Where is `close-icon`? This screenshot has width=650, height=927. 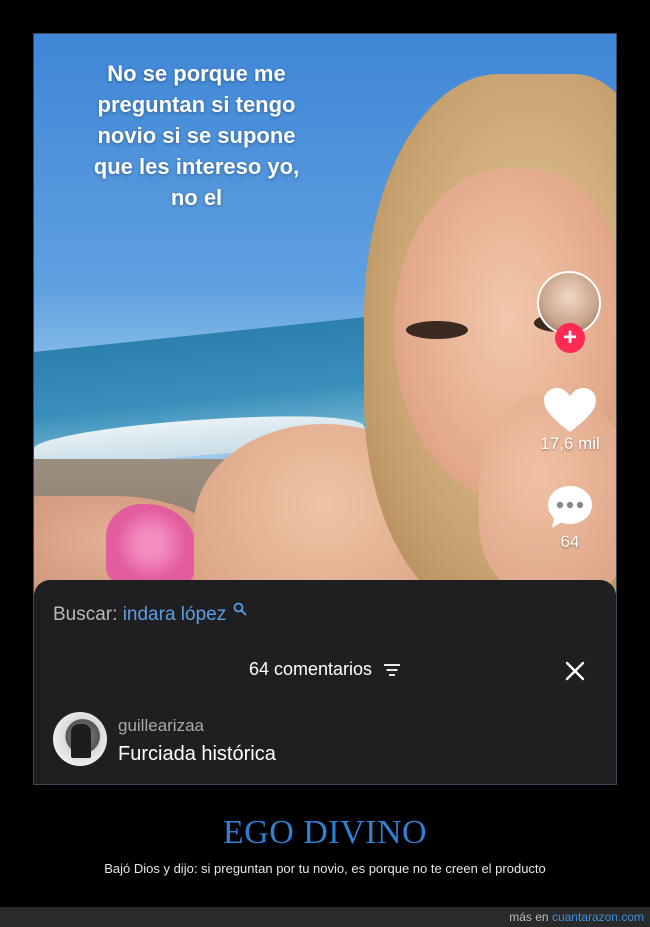
close-icon is located at coordinates (575, 671).